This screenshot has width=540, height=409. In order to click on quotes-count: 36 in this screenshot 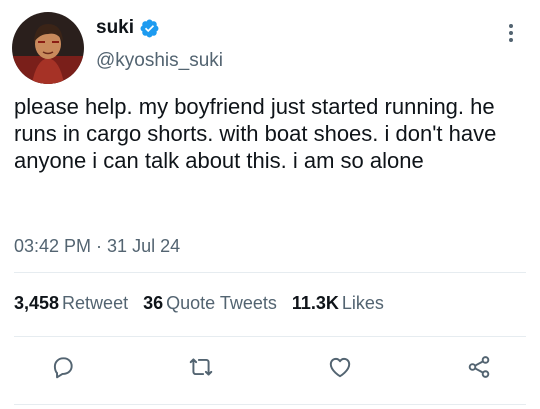, I will do `click(153, 303)`.